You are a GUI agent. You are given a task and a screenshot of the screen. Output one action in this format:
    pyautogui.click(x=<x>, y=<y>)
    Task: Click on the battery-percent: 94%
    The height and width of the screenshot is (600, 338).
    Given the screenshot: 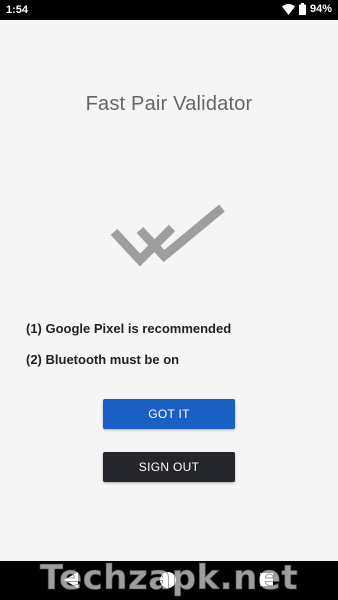 What is the action you would take?
    pyautogui.click(x=320, y=9)
    